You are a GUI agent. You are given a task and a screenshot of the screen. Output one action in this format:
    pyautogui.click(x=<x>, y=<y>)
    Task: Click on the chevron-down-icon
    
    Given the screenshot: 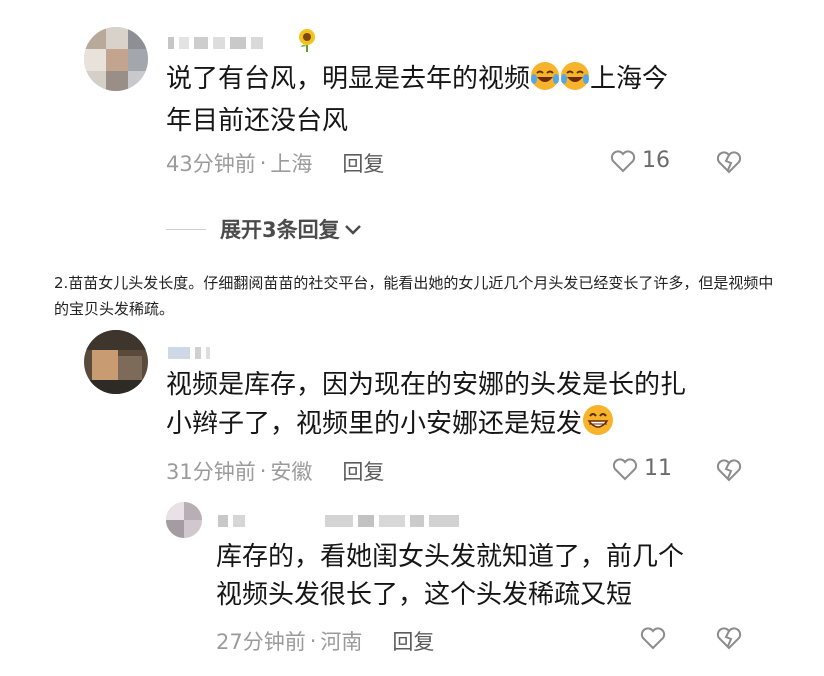 What is the action you would take?
    pyautogui.click(x=353, y=229)
    